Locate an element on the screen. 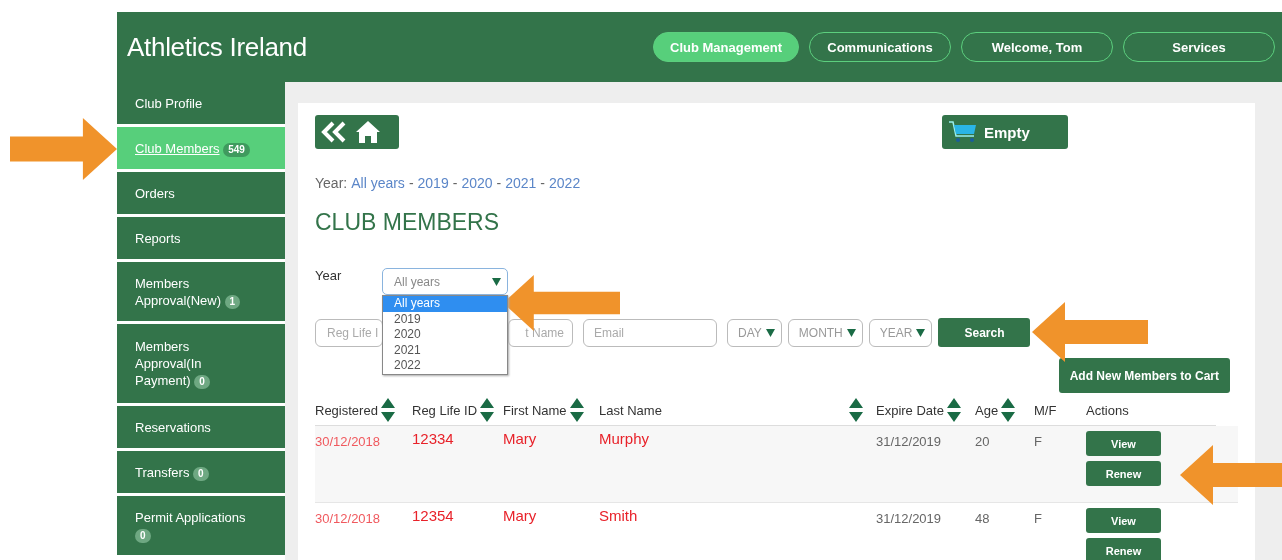 The height and width of the screenshot is (560, 1282). sidebar-item: Orders is located at coordinates (201, 193).